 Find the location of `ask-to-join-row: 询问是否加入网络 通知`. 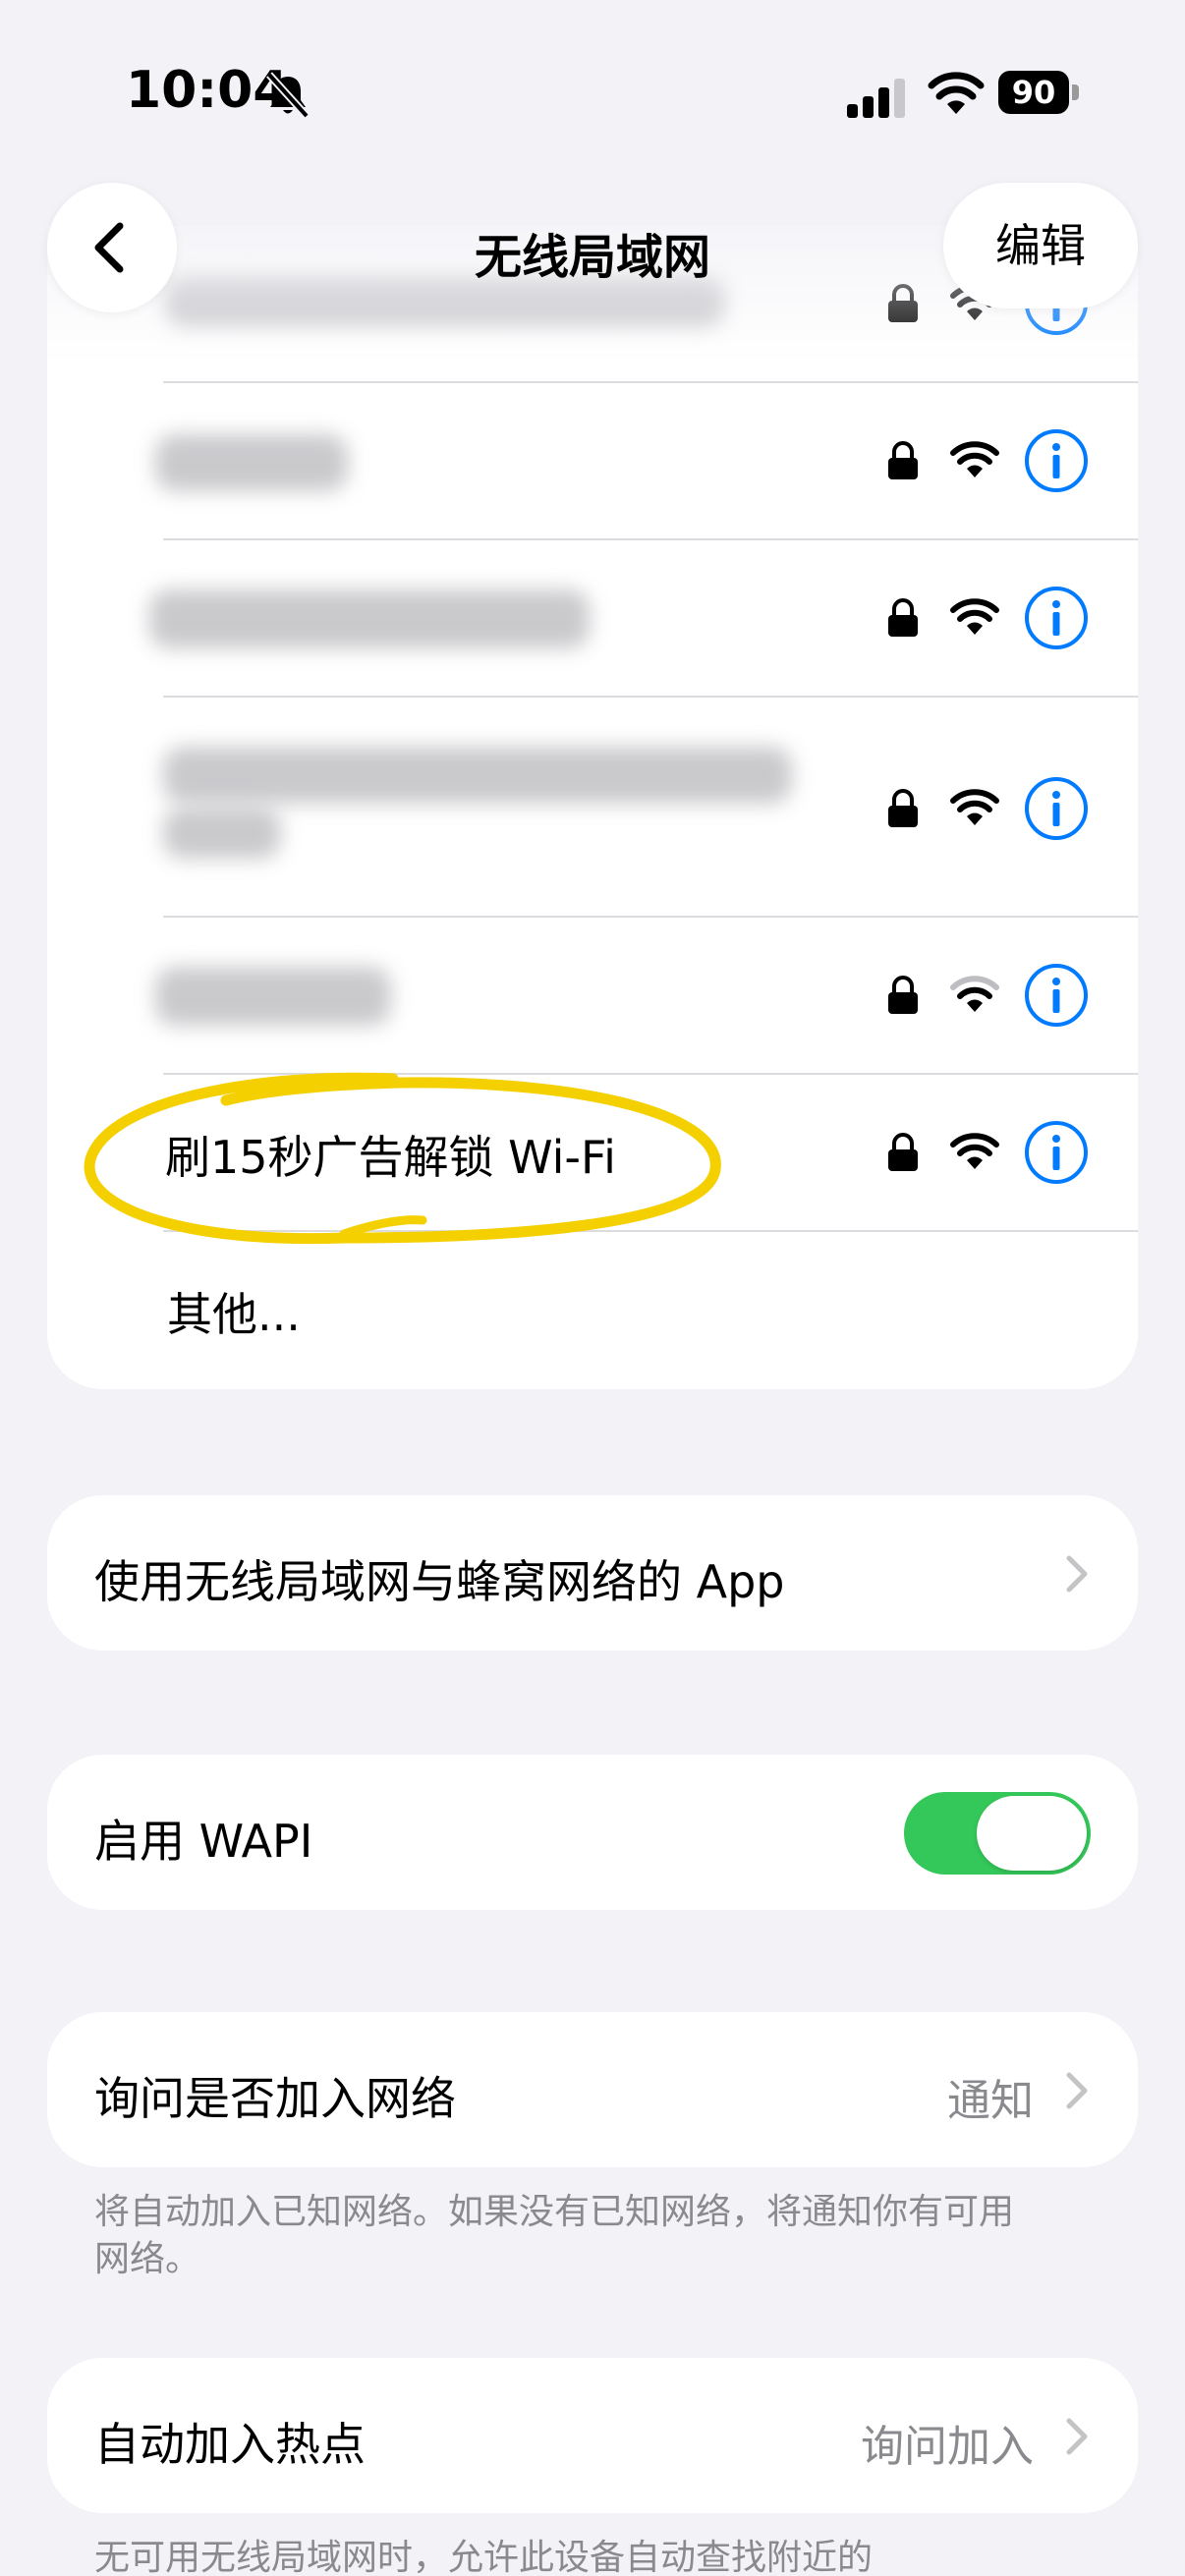

ask-to-join-row: 询问是否加入网络 通知 is located at coordinates (592, 2089).